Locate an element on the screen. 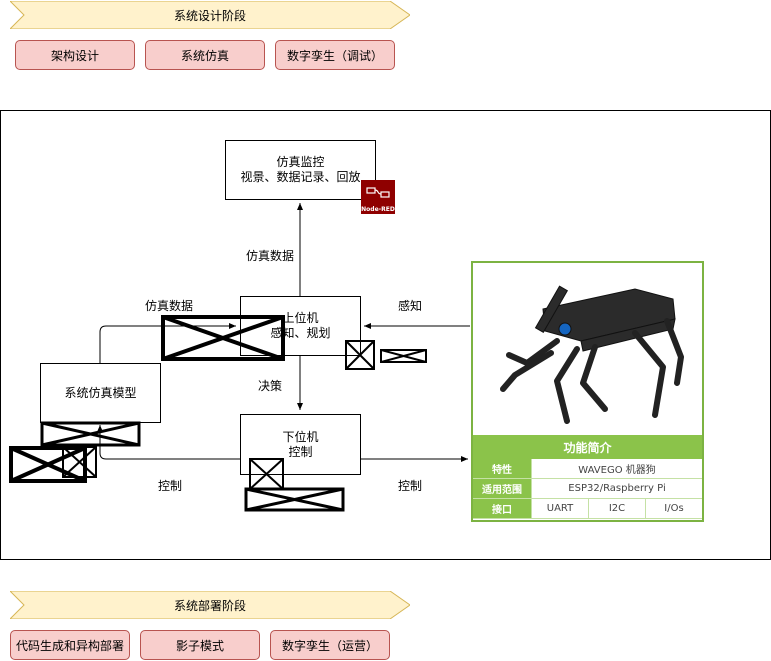 The width and height of the screenshot is (771, 661). node-red-icon: Node-RED is located at coordinates (378, 197).